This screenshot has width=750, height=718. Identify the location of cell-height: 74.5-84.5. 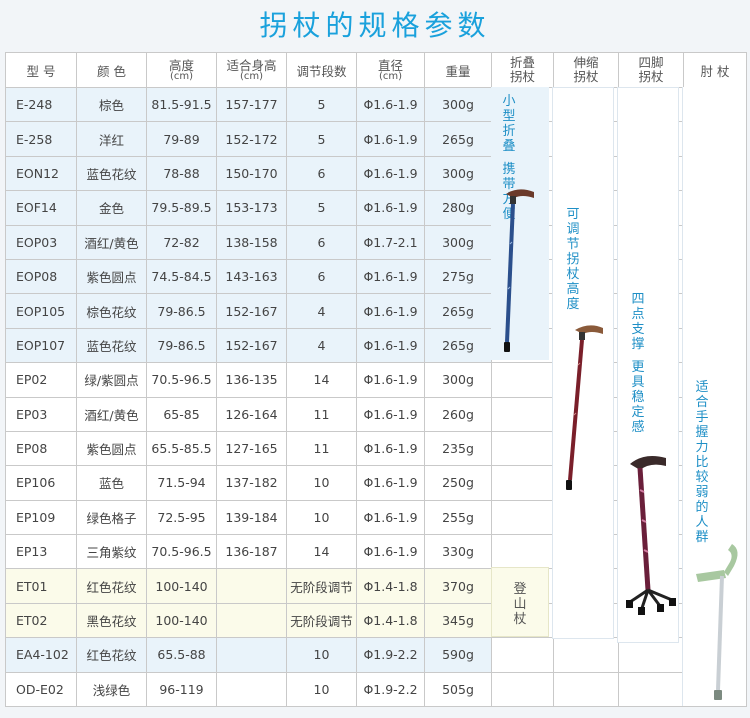
(181, 276).